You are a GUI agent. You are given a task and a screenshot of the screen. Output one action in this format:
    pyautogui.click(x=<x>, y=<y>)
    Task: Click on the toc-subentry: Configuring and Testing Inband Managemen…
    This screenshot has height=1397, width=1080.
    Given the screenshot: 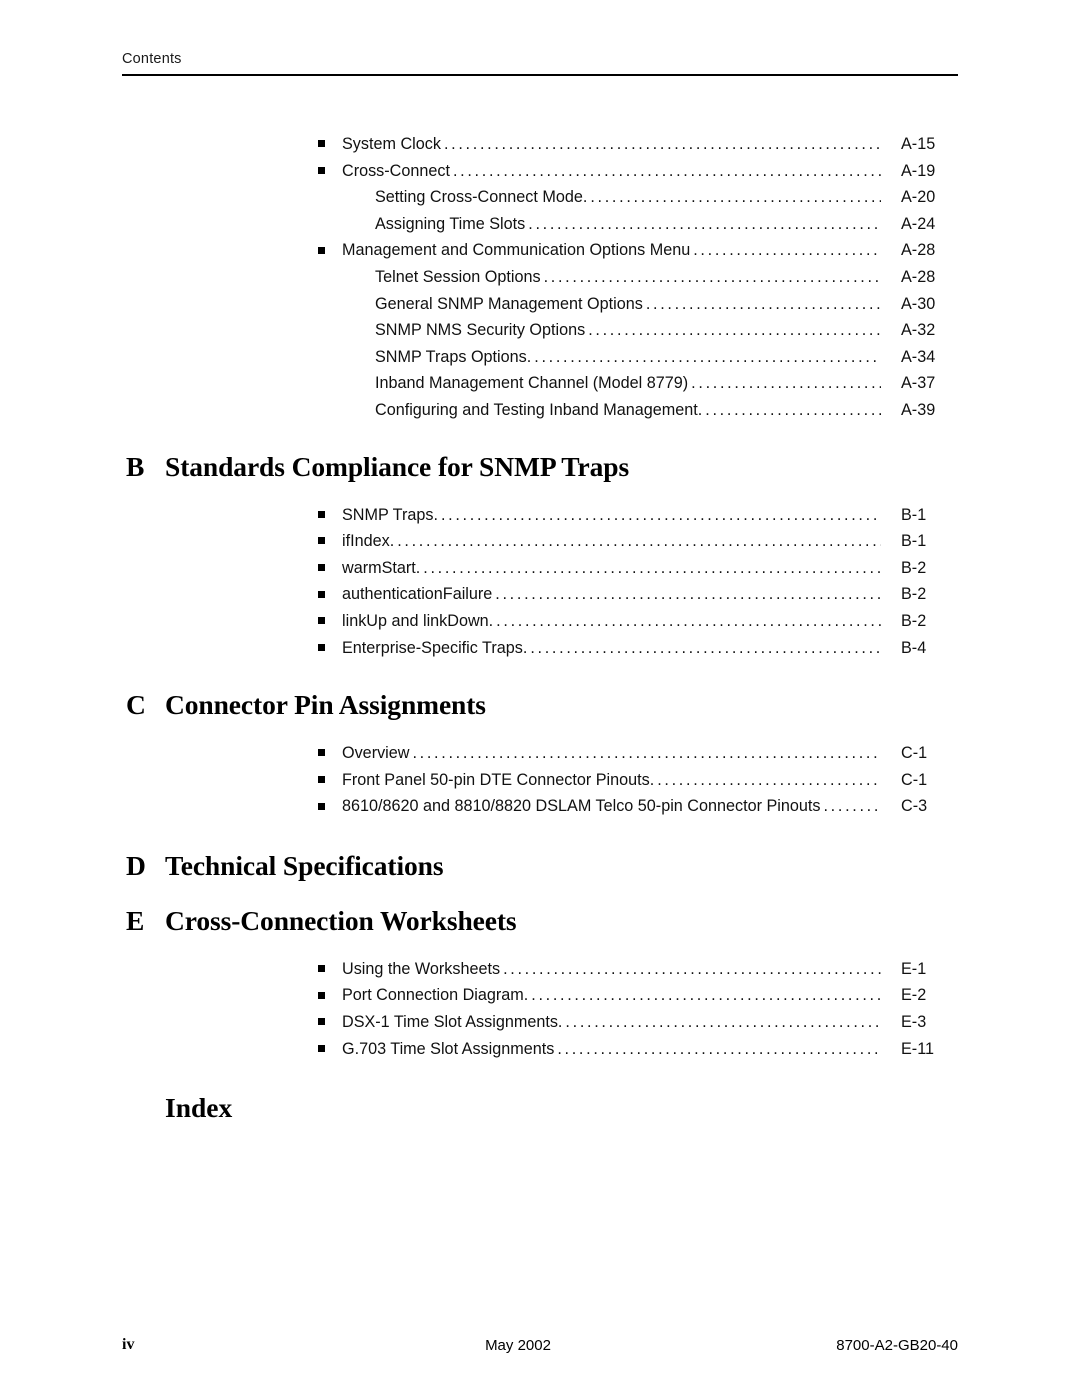 What is the action you would take?
    pyautogui.click(x=540, y=410)
    